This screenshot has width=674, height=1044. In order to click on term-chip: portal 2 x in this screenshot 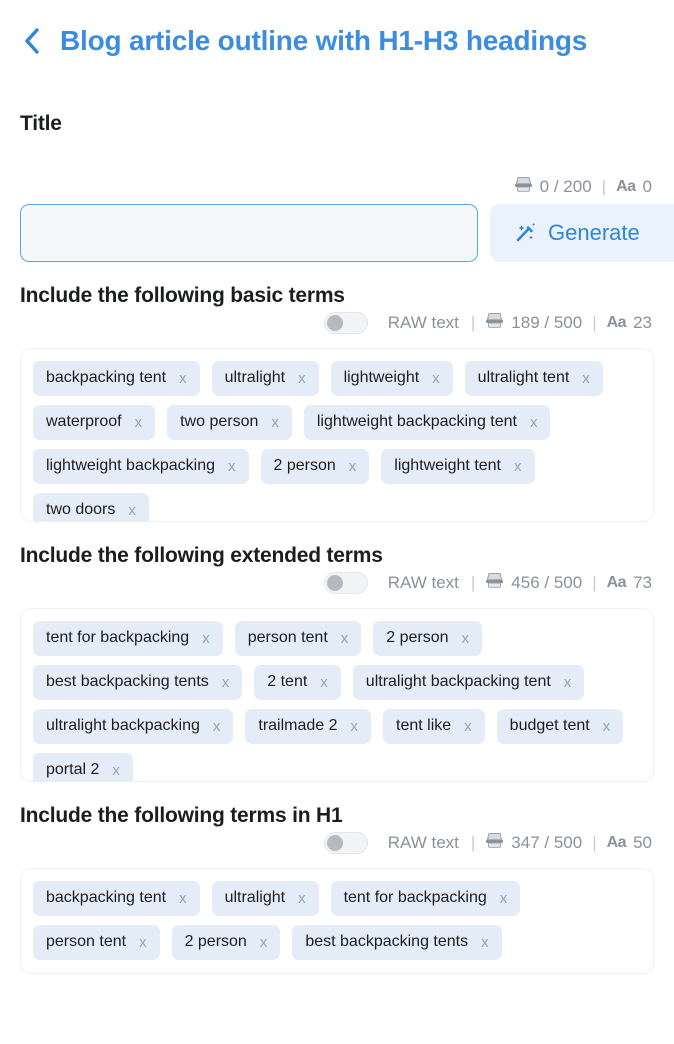, I will do `click(83, 767)`.